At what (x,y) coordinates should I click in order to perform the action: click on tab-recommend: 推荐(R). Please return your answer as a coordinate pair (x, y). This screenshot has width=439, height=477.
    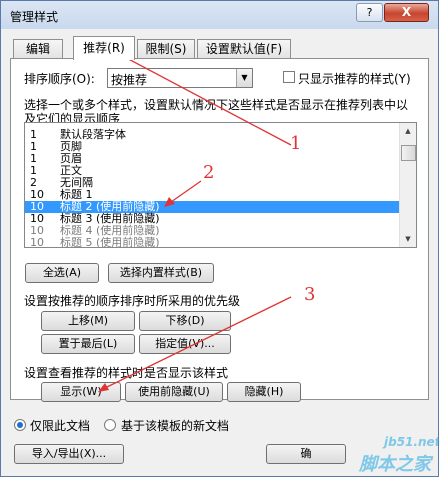
    Looking at the image, I should click on (104, 48).